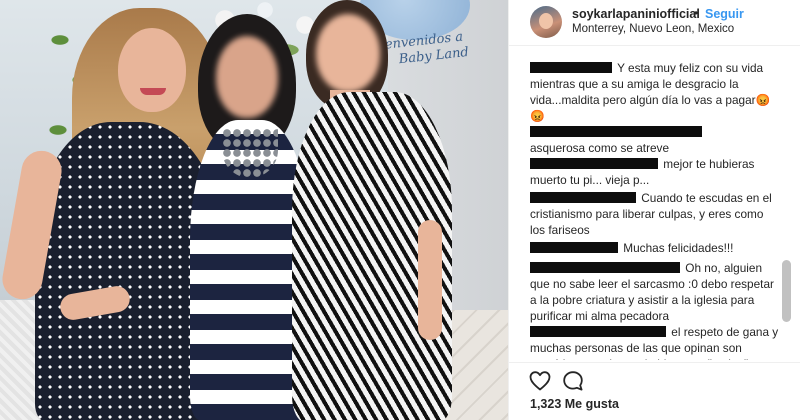  Describe the element at coordinates (655, 248) in the screenshot. I see `comment-item: Muchas felicidades!!!` at that location.